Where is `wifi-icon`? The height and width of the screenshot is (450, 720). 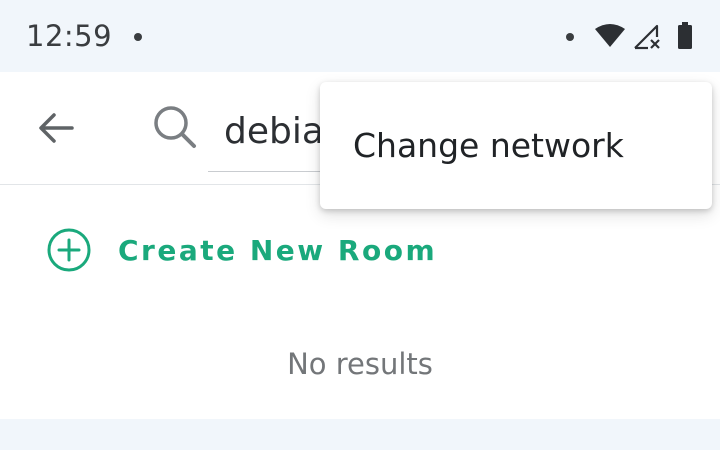 wifi-icon is located at coordinates (610, 35).